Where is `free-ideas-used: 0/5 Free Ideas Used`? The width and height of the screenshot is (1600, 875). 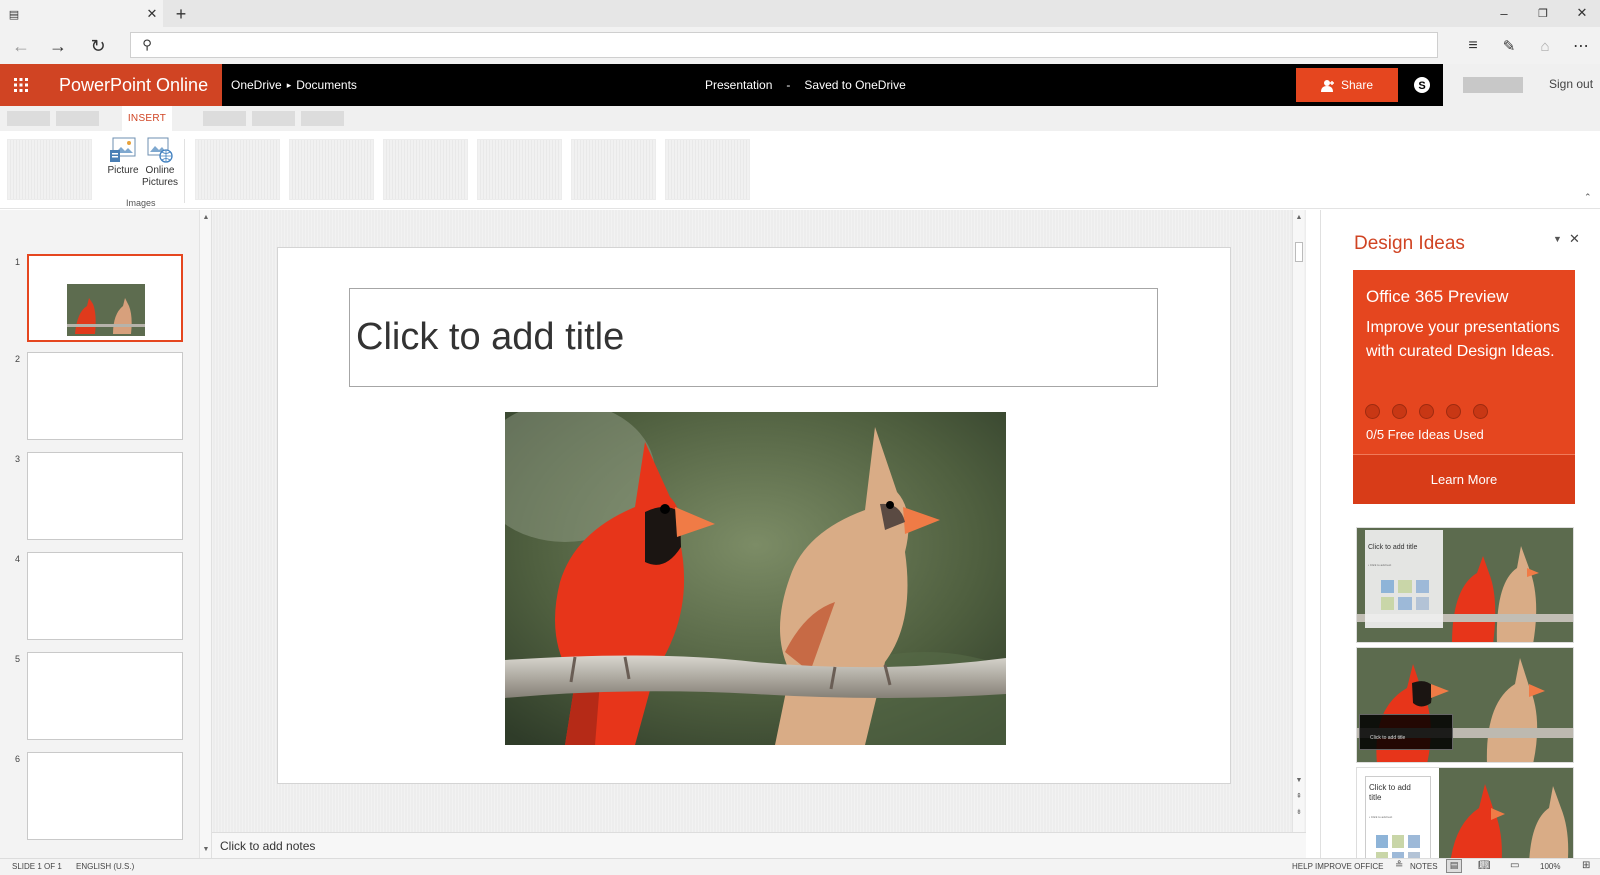
free-ideas-used: 0/5 Free Ideas Used is located at coordinates (1425, 434).